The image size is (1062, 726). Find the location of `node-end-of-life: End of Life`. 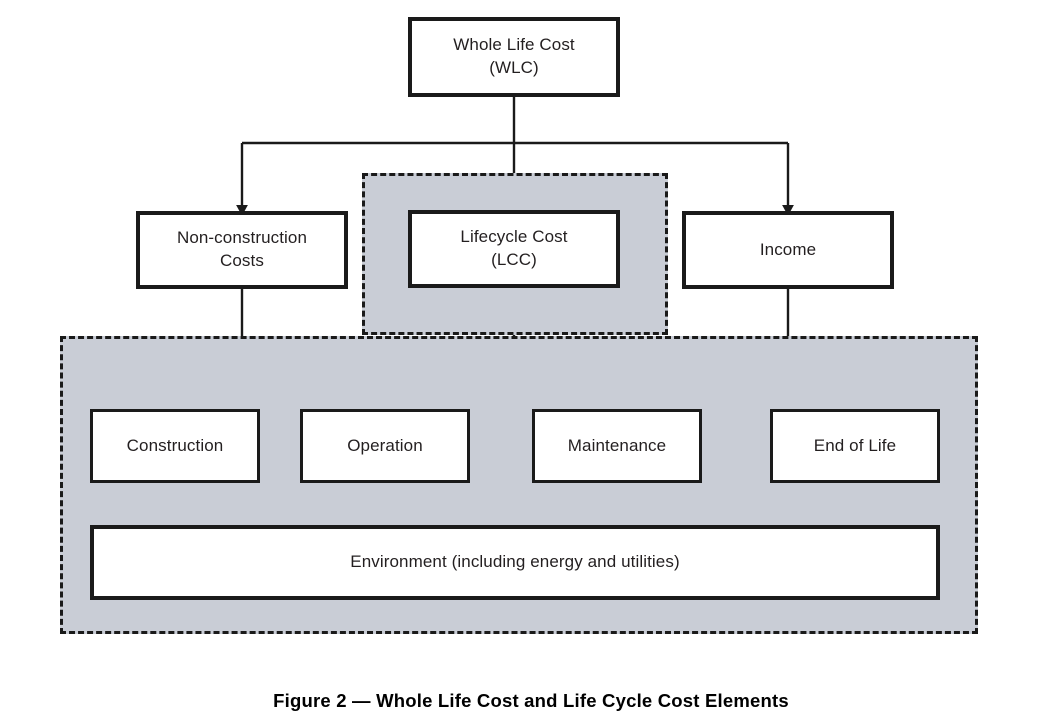

node-end-of-life: End of Life is located at coordinates (855, 446).